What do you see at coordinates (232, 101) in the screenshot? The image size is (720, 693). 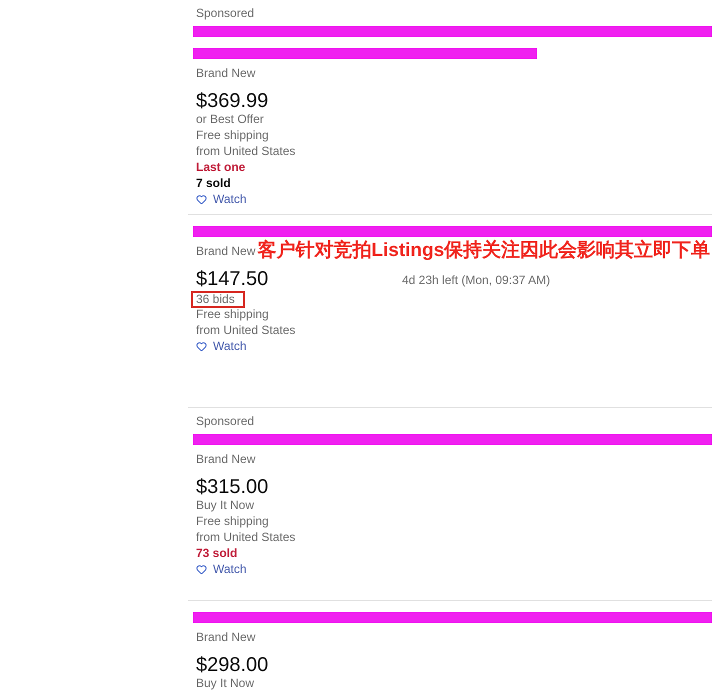 I see `item-price: $369.99` at bounding box center [232, 101].